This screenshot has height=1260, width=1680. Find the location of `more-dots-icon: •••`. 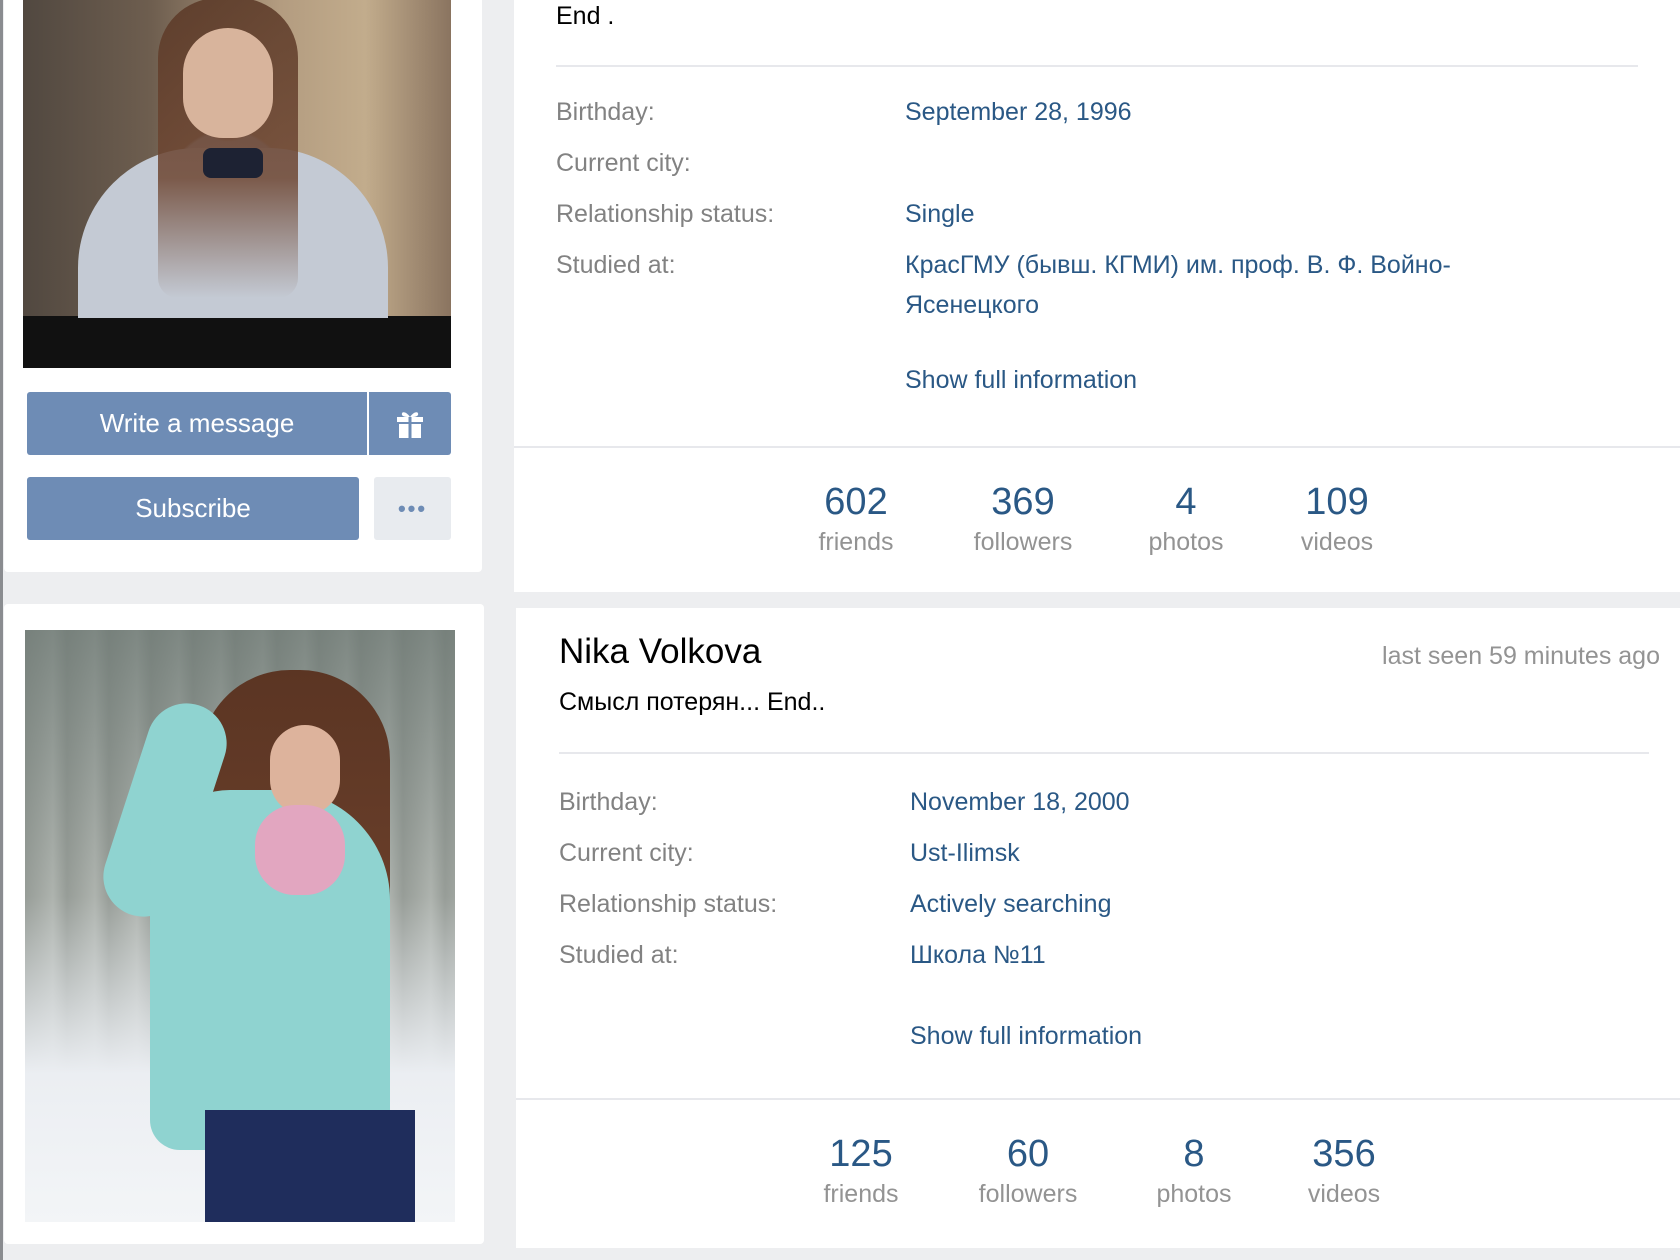

more-dots-icon: ••• is located at coordinates (412, 508).